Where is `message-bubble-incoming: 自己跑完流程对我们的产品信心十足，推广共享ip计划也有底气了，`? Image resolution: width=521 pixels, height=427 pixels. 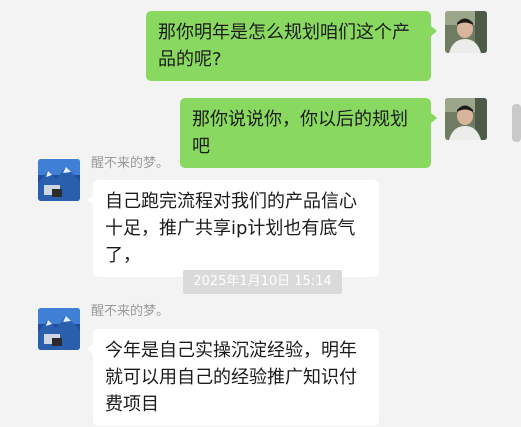
message-bubble-incoming: 自己跑完流程对我们的产品信心十足，推广共享ip计划也有底气了， is located at coordinates (233, 228).